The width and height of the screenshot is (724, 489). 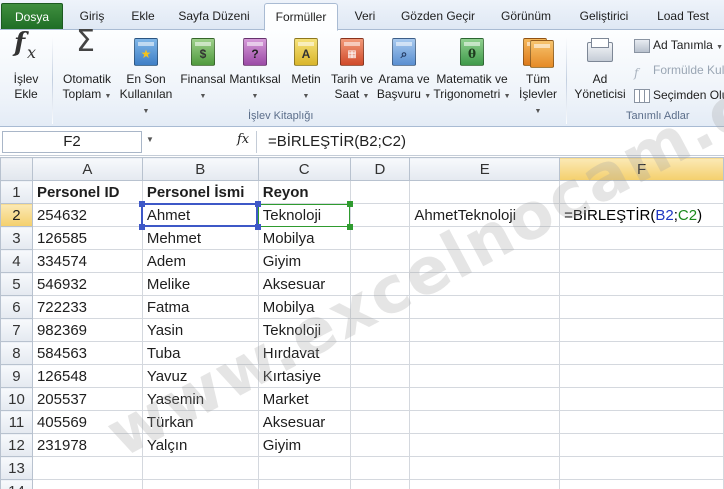 What do you see at coordinates (16, 468) in the screenshot?
I see `row-header-13: 13` at bounding box center [16, 468].